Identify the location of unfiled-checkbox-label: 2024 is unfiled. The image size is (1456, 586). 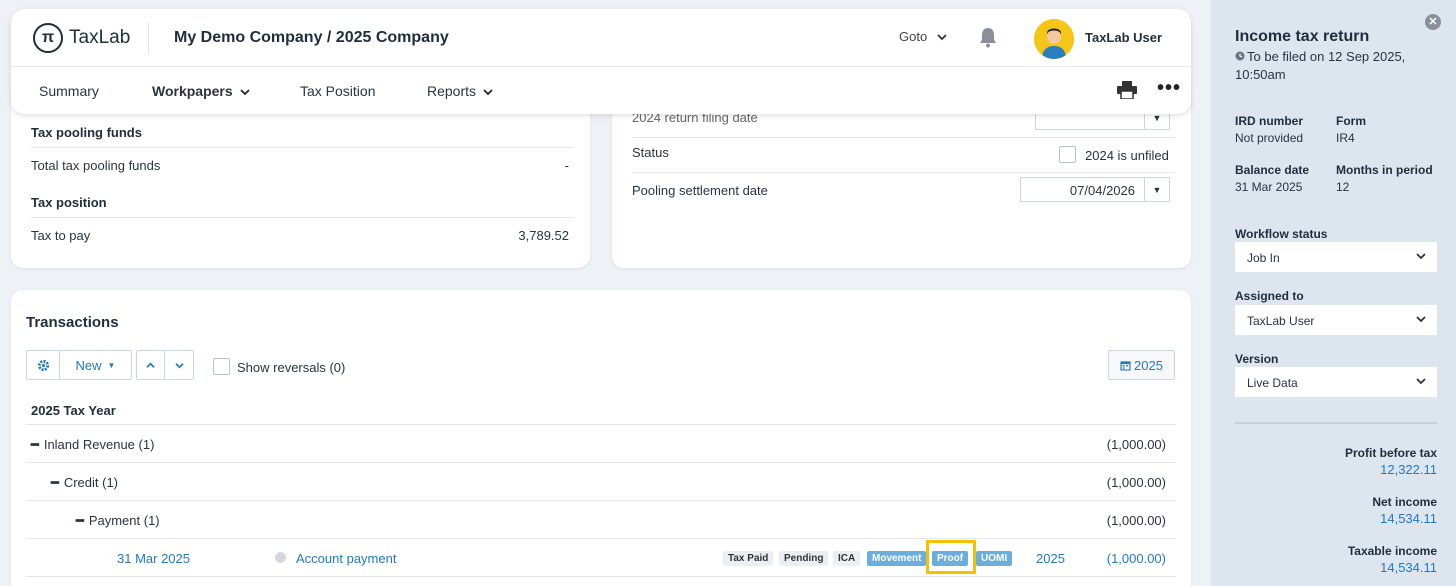
(1127, 155).